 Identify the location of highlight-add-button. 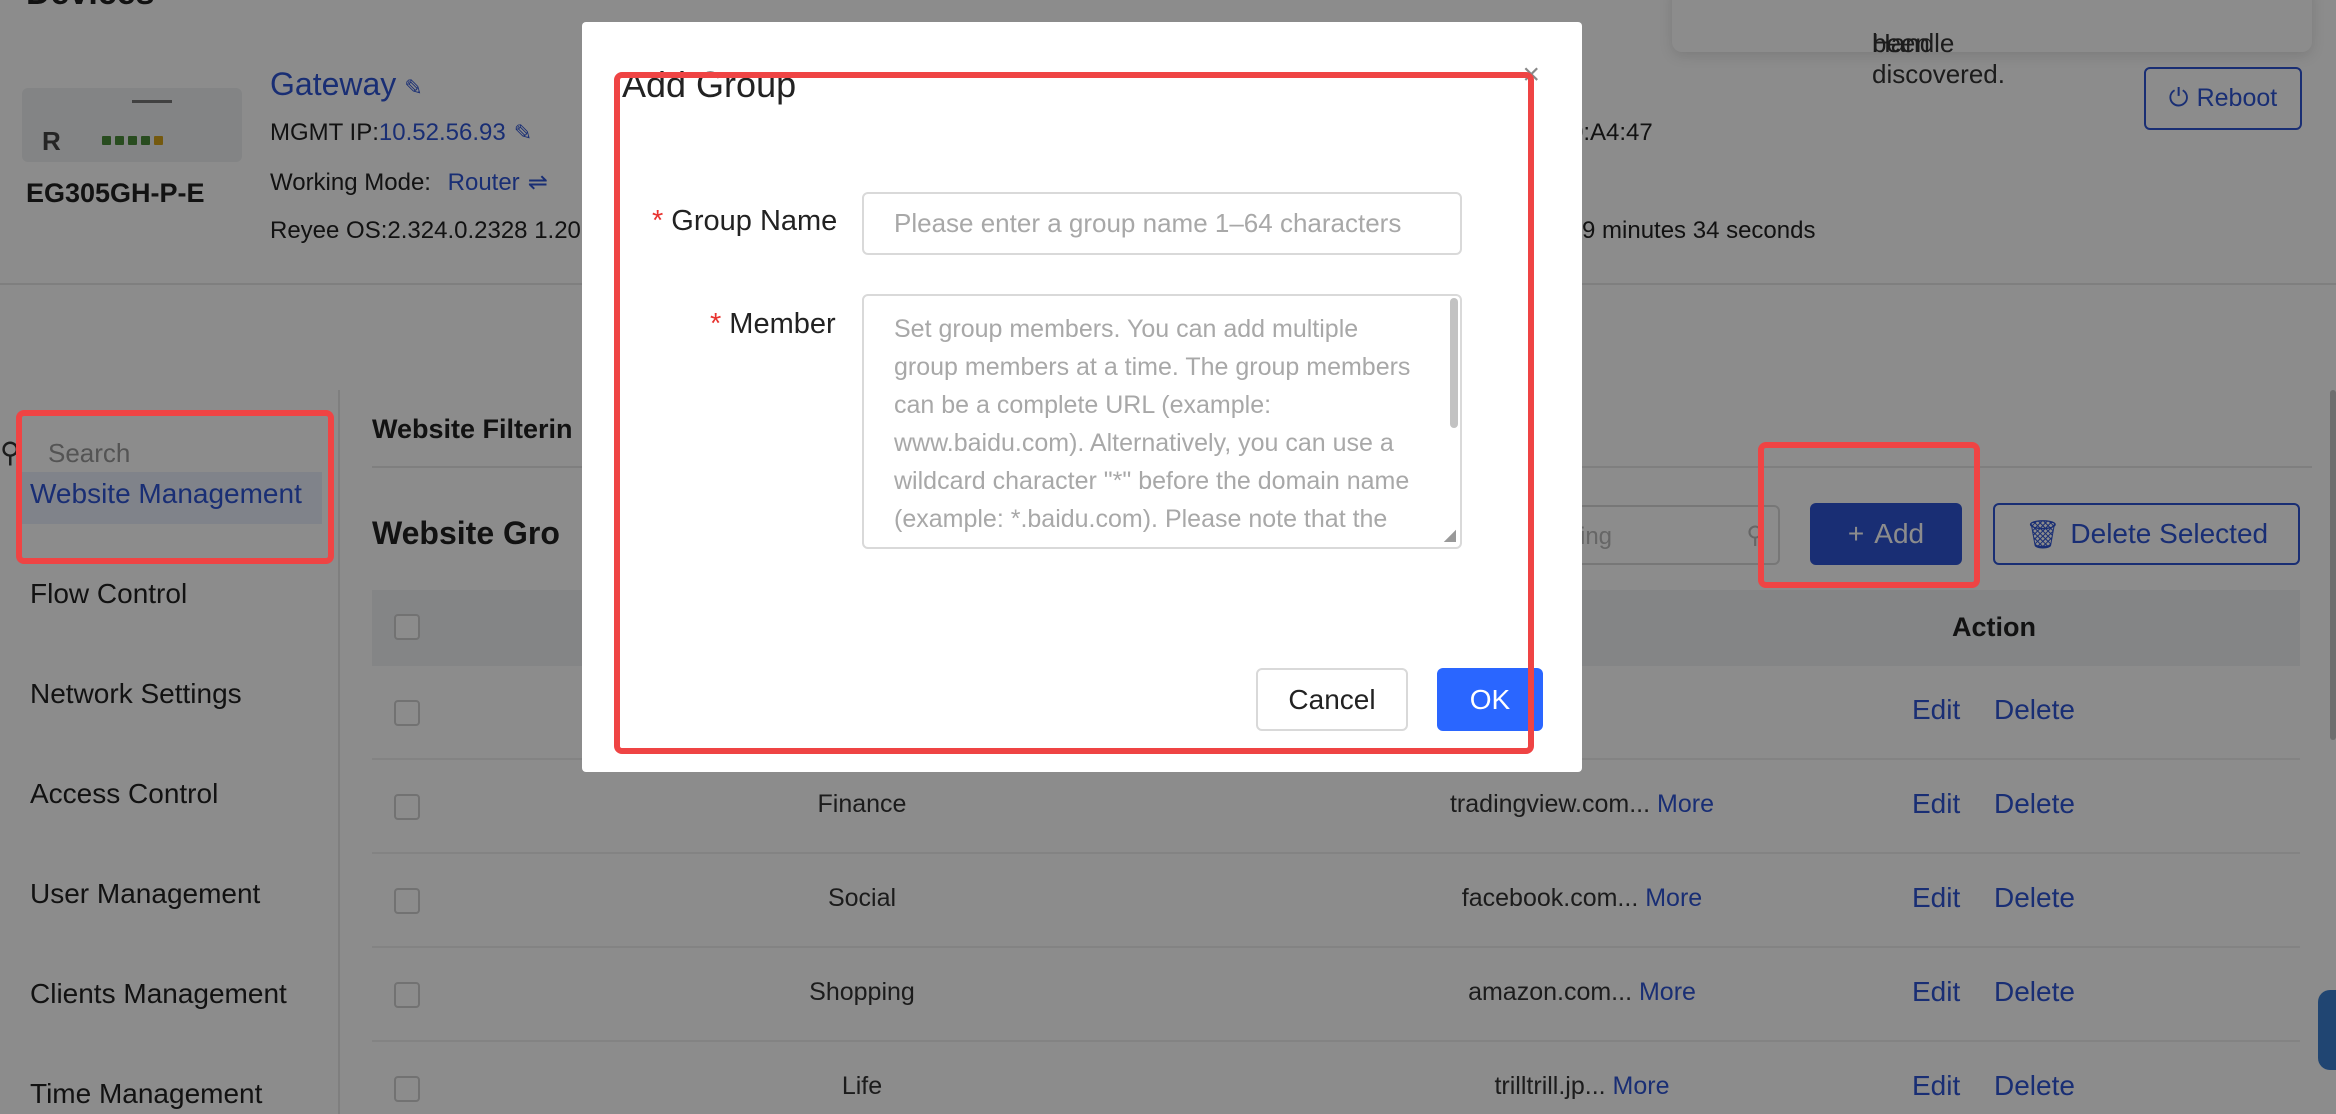
(1869, 515).